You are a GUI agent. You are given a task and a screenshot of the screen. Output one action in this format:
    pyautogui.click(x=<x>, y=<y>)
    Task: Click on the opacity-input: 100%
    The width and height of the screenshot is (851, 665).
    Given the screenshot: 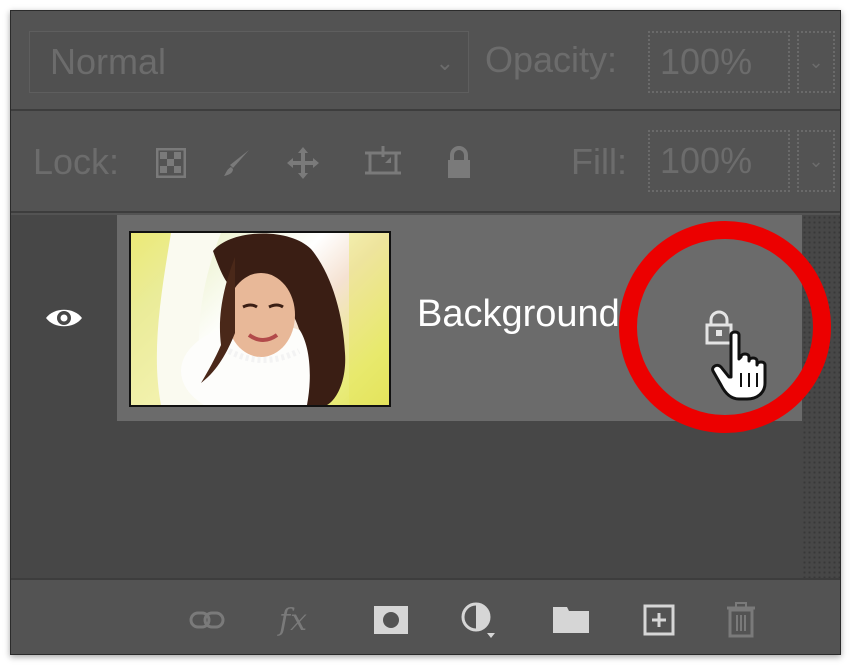 What is the action you would take?
    pyautogui.click(x=719, y=62)
    